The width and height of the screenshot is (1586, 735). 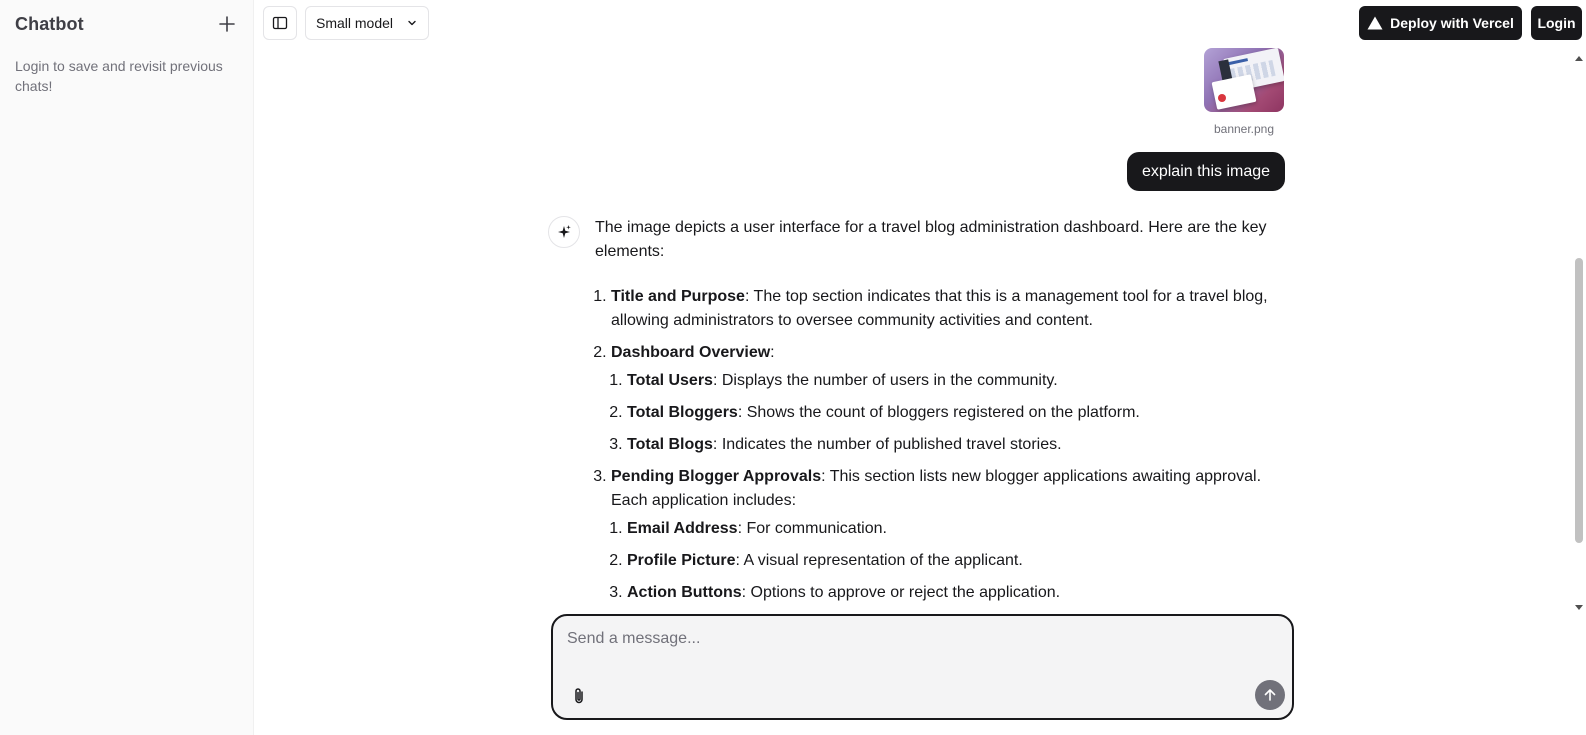 What do you see at coordinates (772, 352) in the screenshot?
I see `list-item-text: :` at bounding box center [772, 352].